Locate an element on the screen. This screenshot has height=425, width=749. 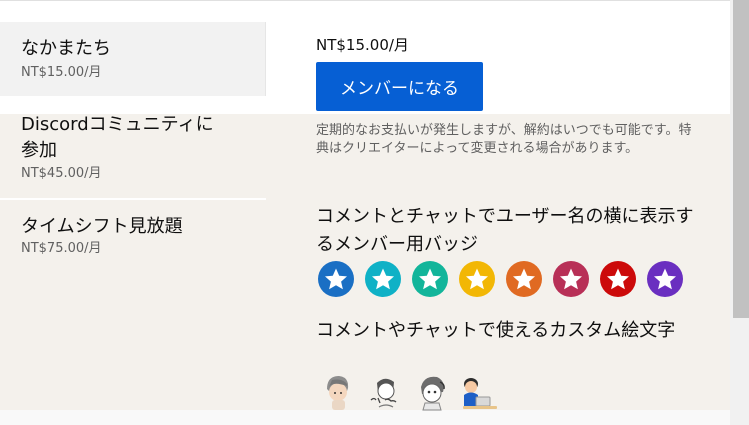
selected-tier-price: NT$15.00/月 is located at coordinates (362, 45).